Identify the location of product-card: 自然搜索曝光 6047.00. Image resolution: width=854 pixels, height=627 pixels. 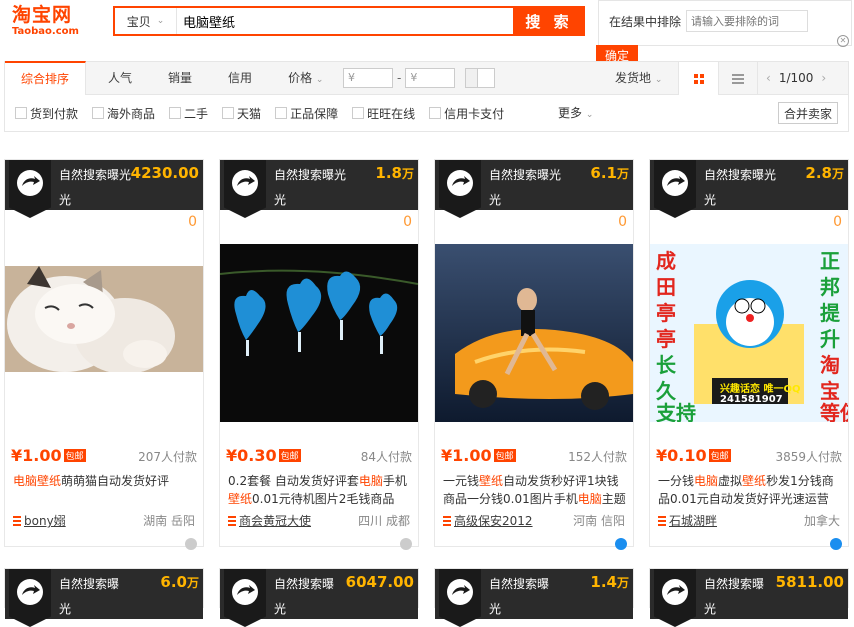
(319, 597).